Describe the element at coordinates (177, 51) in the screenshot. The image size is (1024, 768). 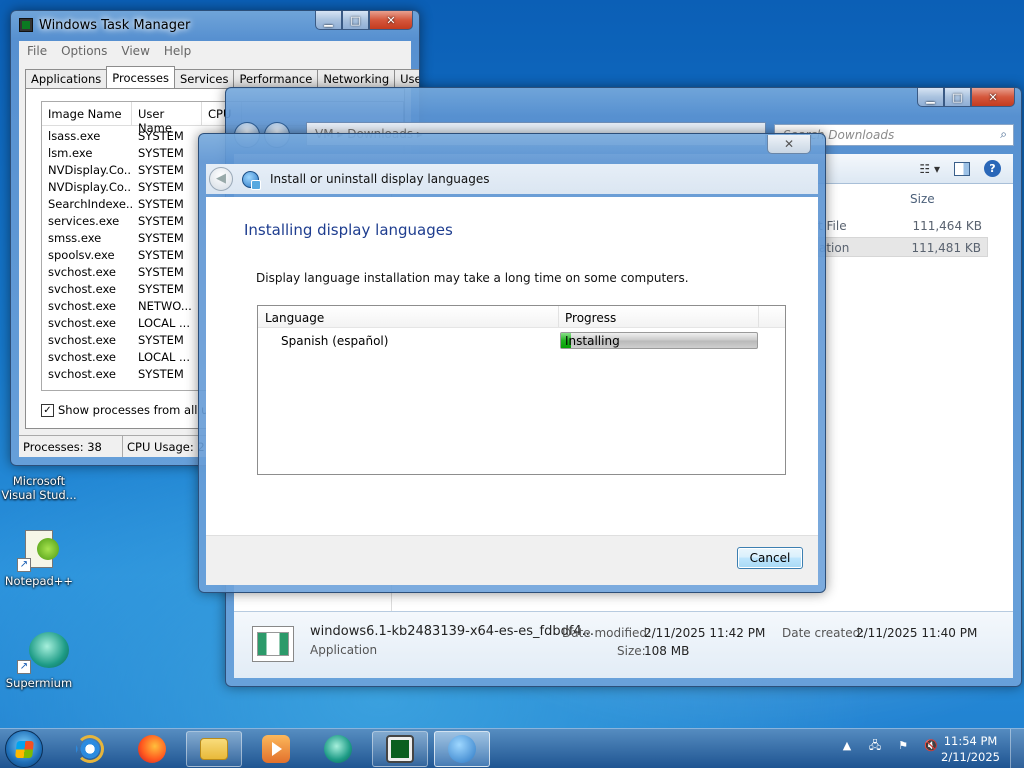
I see `menu-help: Help` at that location.